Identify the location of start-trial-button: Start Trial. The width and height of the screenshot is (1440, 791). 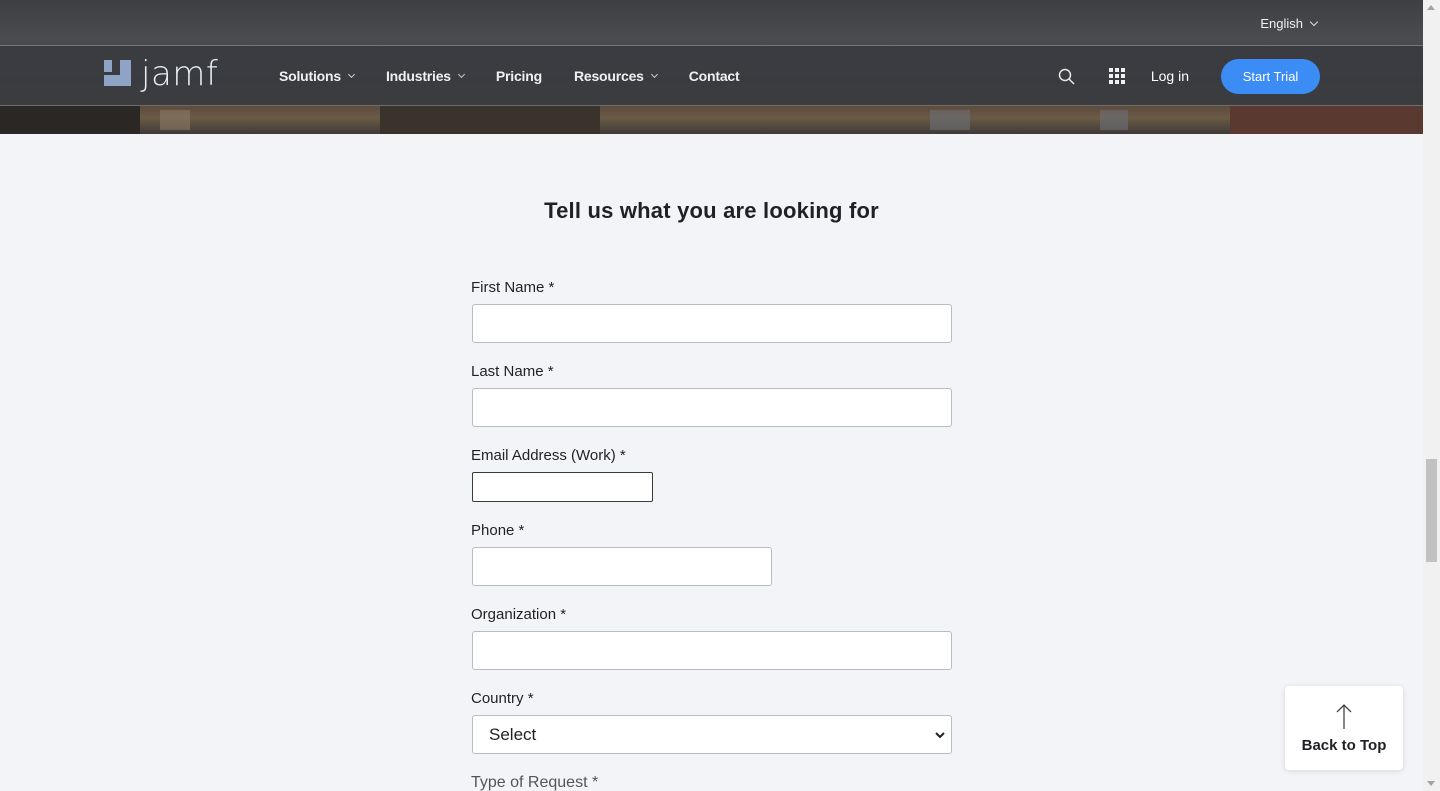
(1270, 76).